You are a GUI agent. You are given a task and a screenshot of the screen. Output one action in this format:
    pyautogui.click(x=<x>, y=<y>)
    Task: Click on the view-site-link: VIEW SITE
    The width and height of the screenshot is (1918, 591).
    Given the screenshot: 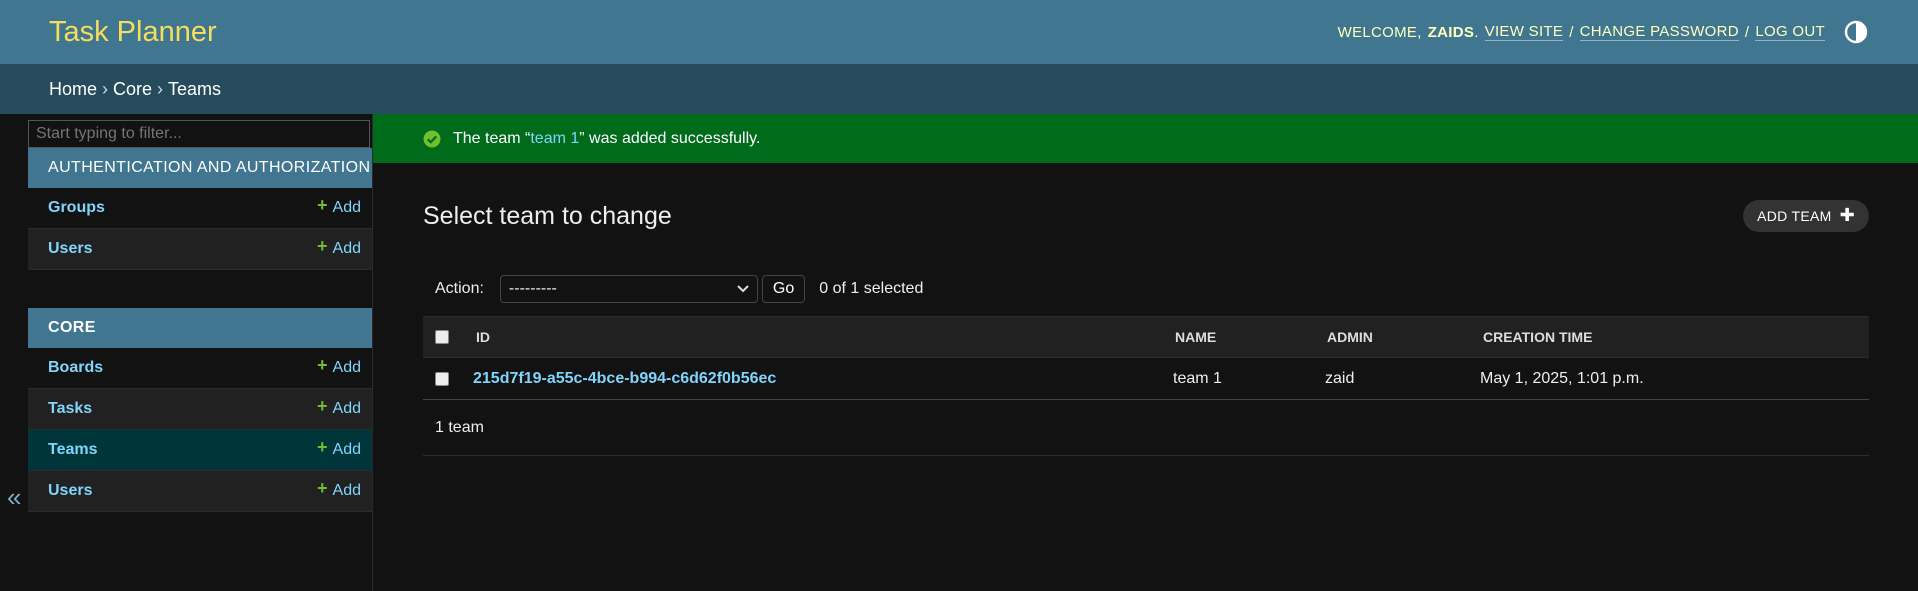 What is the action you would take?
    pyautogui.click(x=1524, y=32)
    